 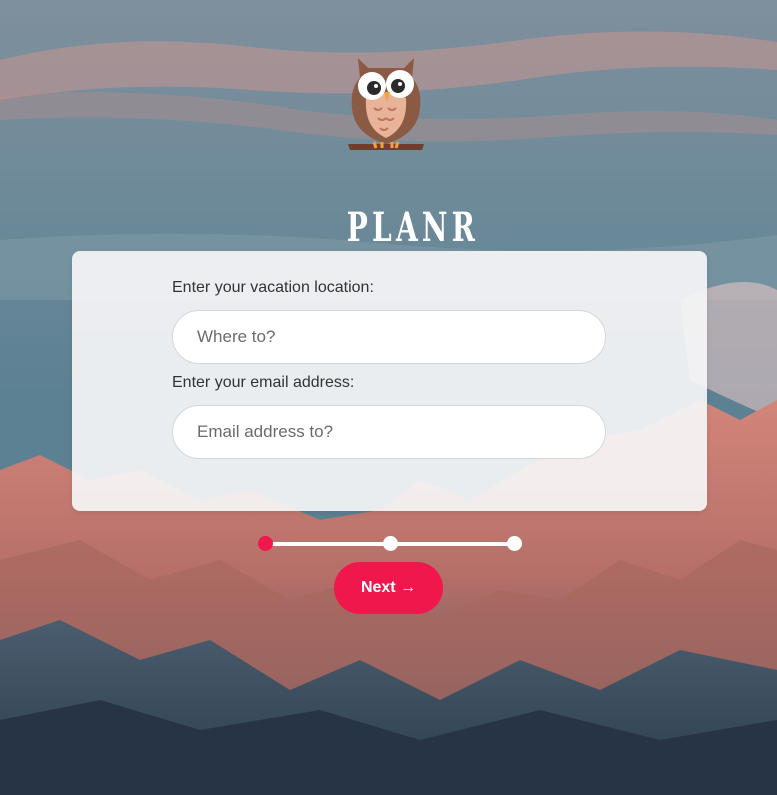 What do you see at coordinates (389, 432) in the screenshot?
I see `email-input` at bounding box center [389, 432].